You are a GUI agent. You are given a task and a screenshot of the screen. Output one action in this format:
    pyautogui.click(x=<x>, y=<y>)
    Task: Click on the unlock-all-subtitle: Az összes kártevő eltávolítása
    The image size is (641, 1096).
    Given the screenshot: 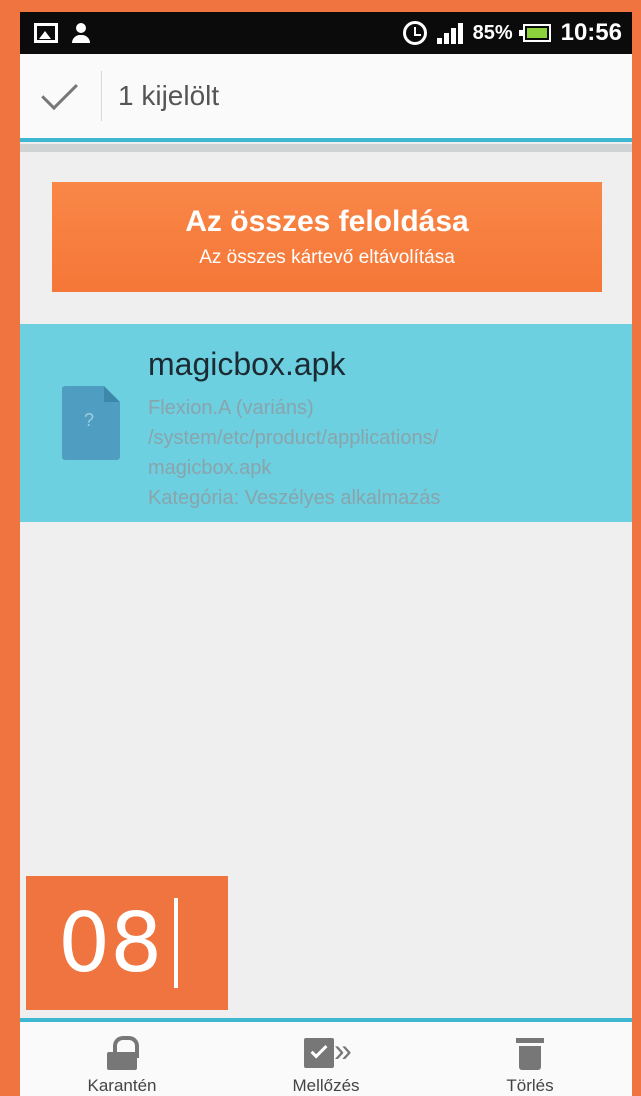 What is the action you would take?
    pyautogui.click(x=327, y=257)
    